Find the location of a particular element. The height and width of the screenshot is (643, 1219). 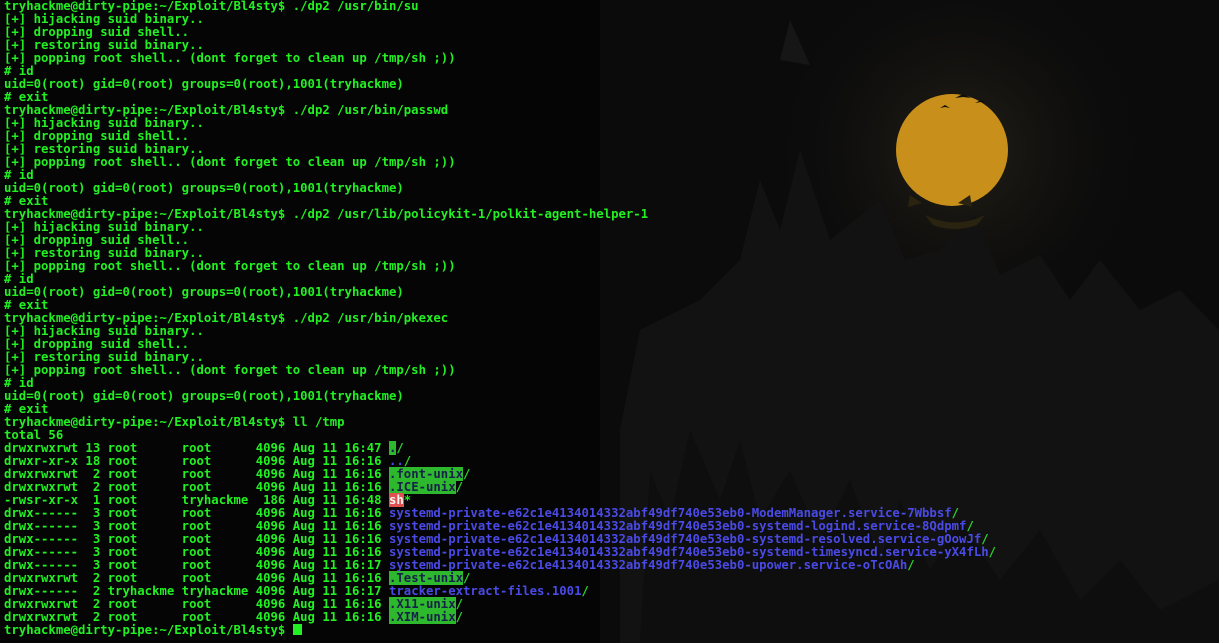

listing-filename: sh is located at coordinates (396, 500).